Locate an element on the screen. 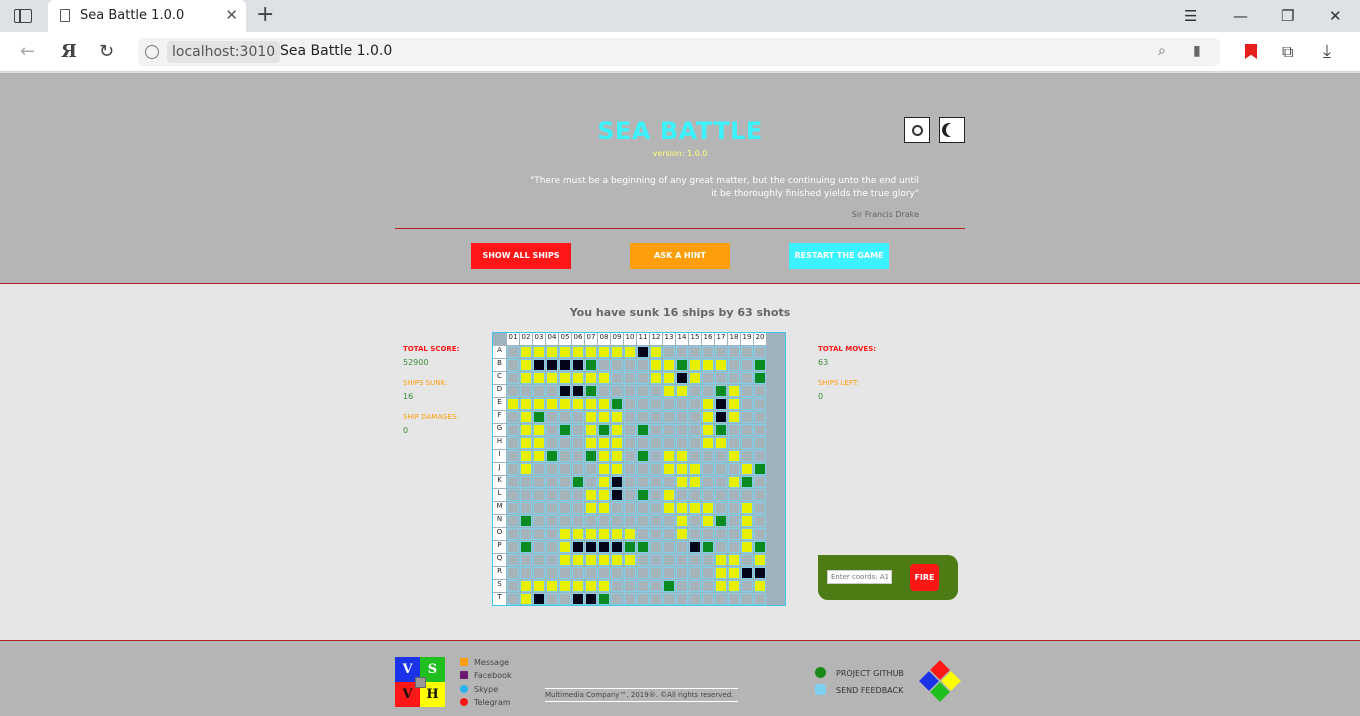 The width and height of the screenshot is (1360, 716). board-cell-b12 is located at coordinates (656, 365).